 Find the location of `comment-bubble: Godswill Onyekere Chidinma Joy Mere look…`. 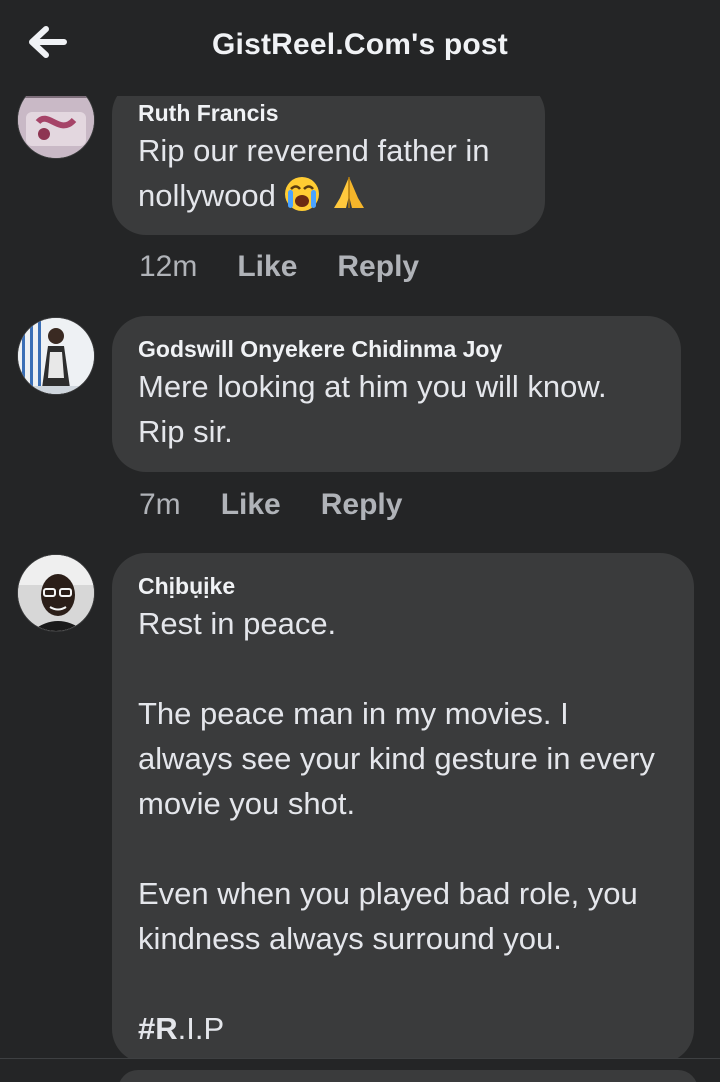

comment-bubble: Godswill Onyekere Chidinma Joy Mere look… is located at coordinates (396, 394).